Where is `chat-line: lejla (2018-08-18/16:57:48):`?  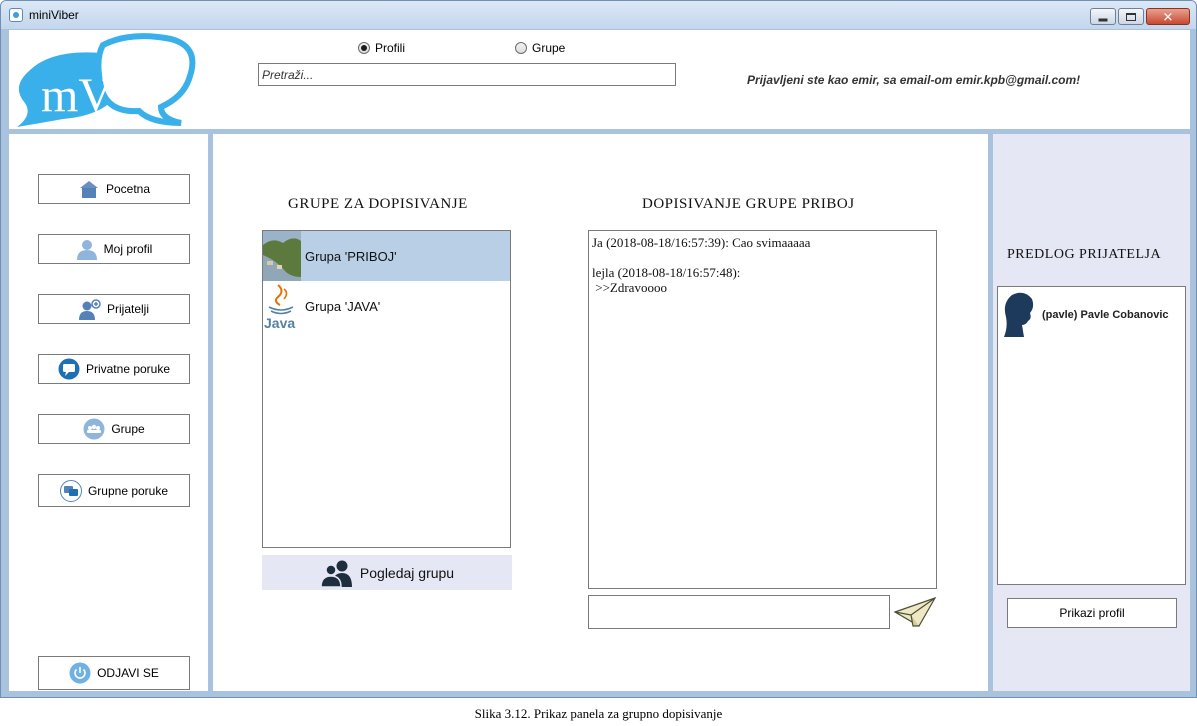
chat-line: lejla (2018-08-18/16:57:48): is located at coordinates (666, 272).